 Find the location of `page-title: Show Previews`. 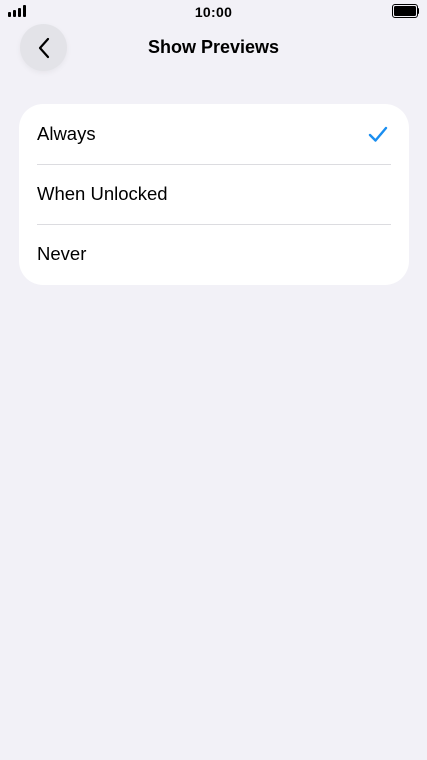

page-title: Show Previews is located at coordinates (213, 47).